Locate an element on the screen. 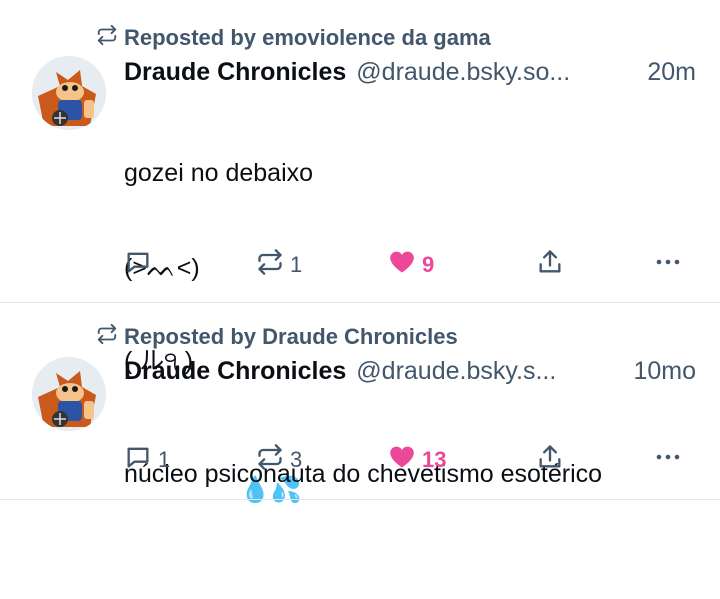  post-header: Draude Chronicles @draude.bsky.s... 10mo is located at coordinates (410, 373).